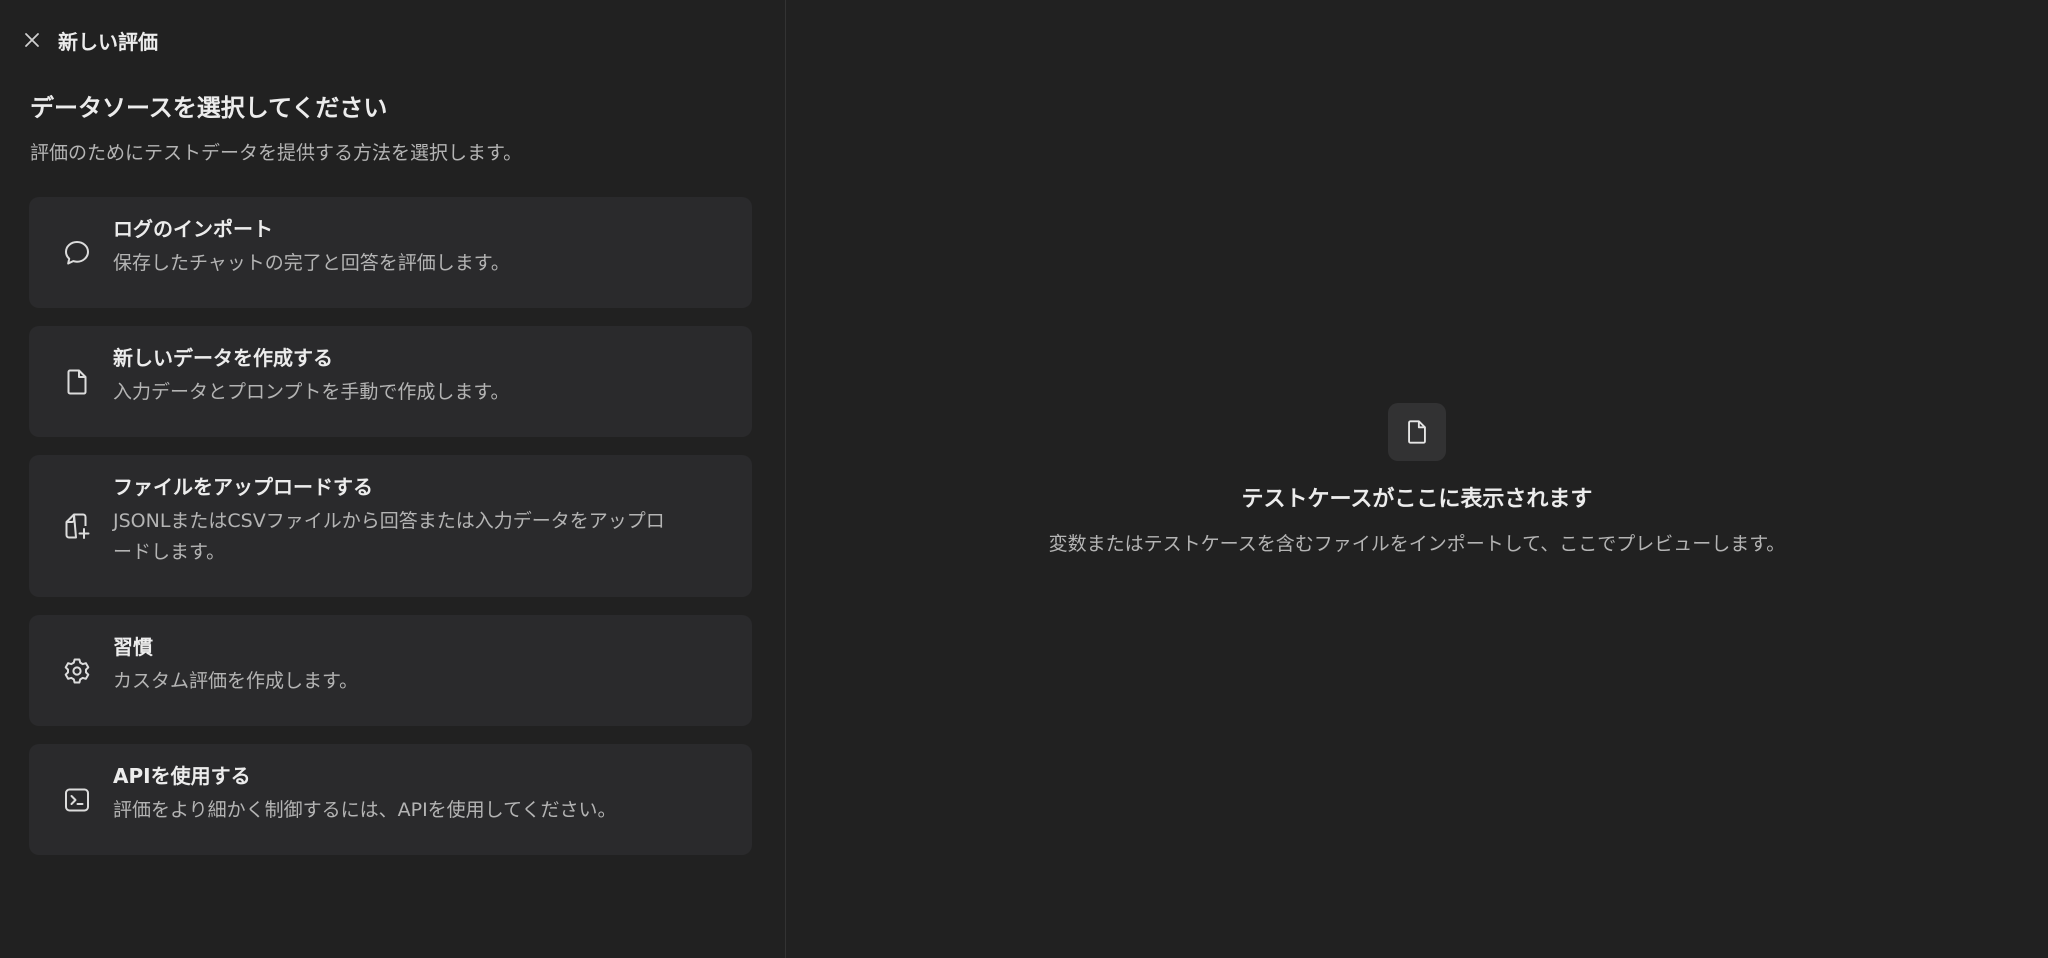 The height and width of the screenshot is (958, 2048). What do you see at coordinates (311, 263) in the screenshot?
I see `option-description: 保存したチャットの完了と回答を評価します。` at bounding box center [311, 263].